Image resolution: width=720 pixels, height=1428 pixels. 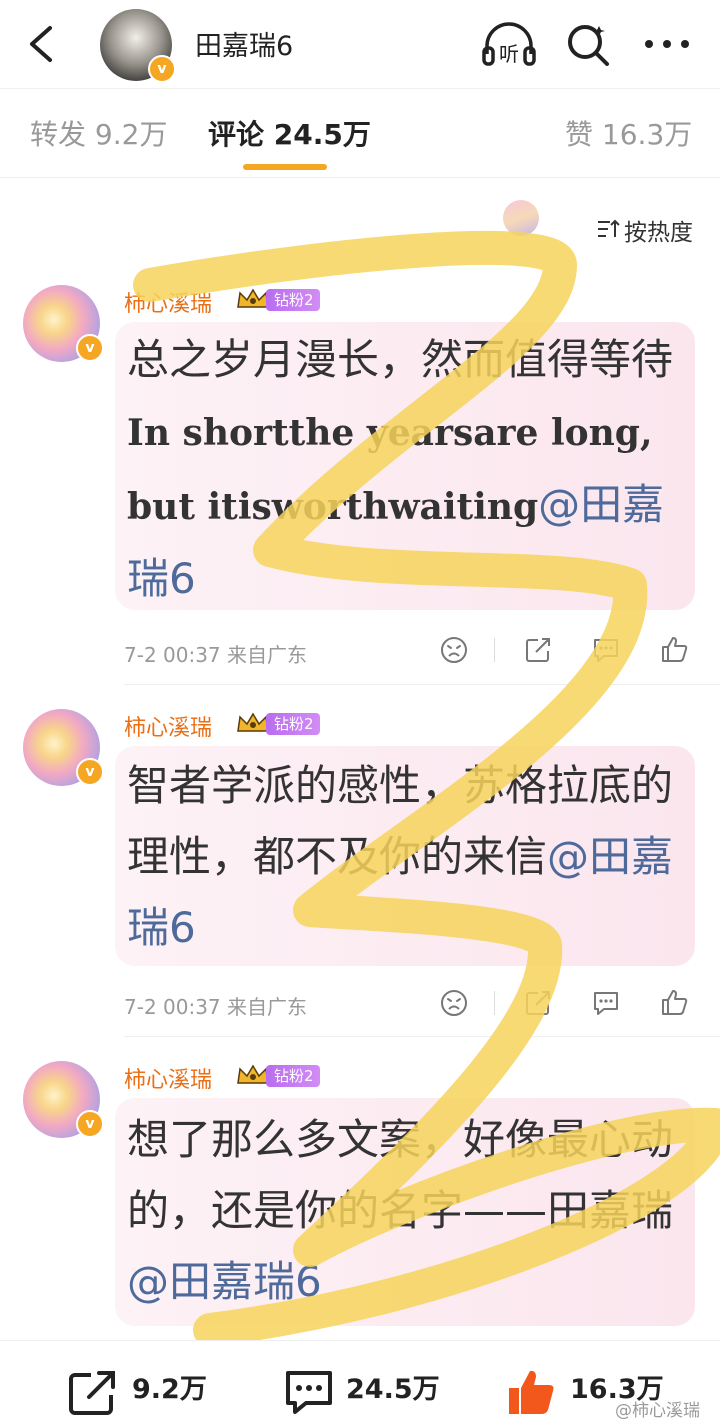 What do you see at coordinates (608, 229) in the screenshot?
I see `sort-icon` at bounding box center [608, 229].